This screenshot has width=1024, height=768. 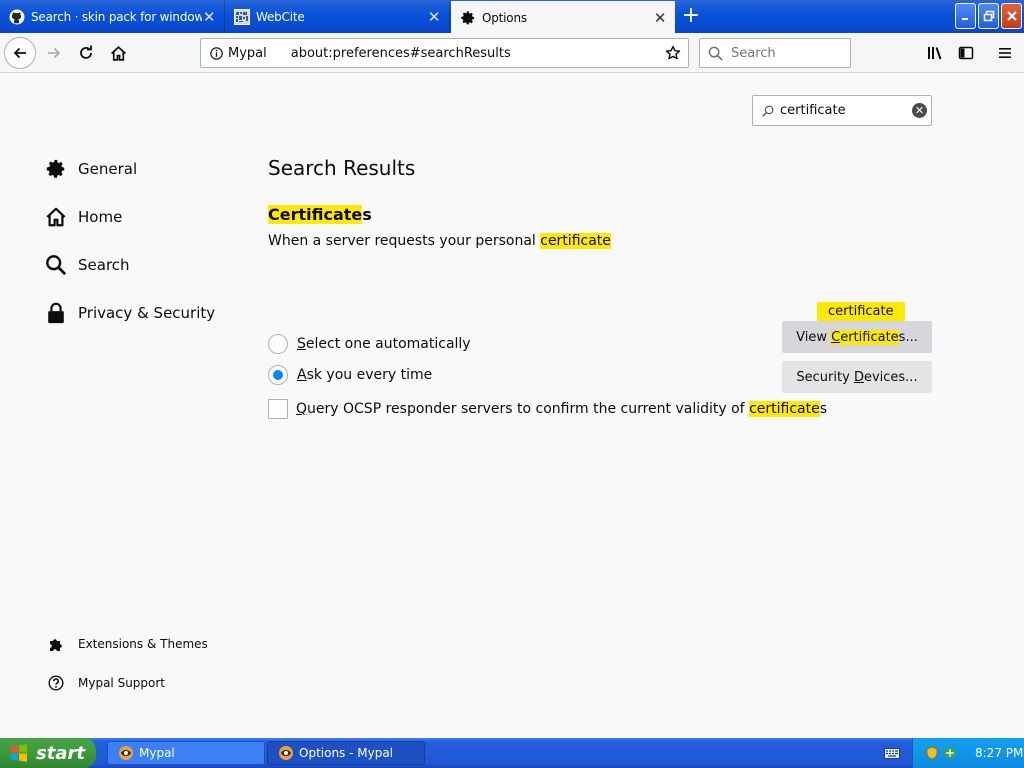 I want to click on radio-button-selected, so click(x=278, y=375).